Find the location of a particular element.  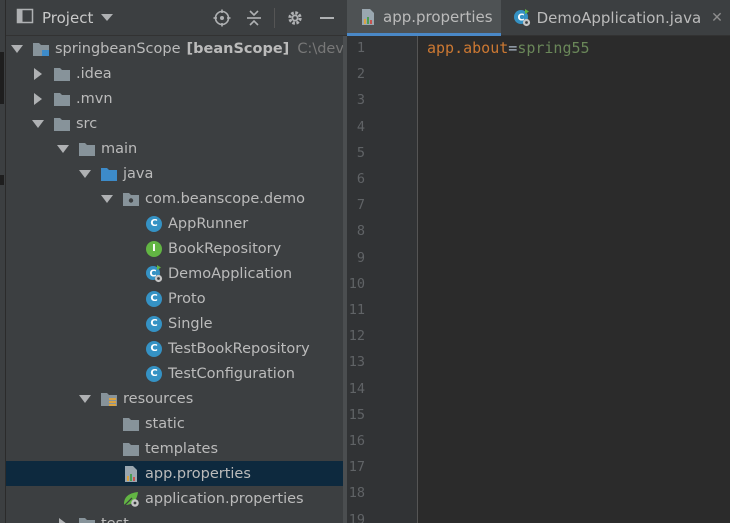

line-number: 11 is located at coordinates (356, 310).